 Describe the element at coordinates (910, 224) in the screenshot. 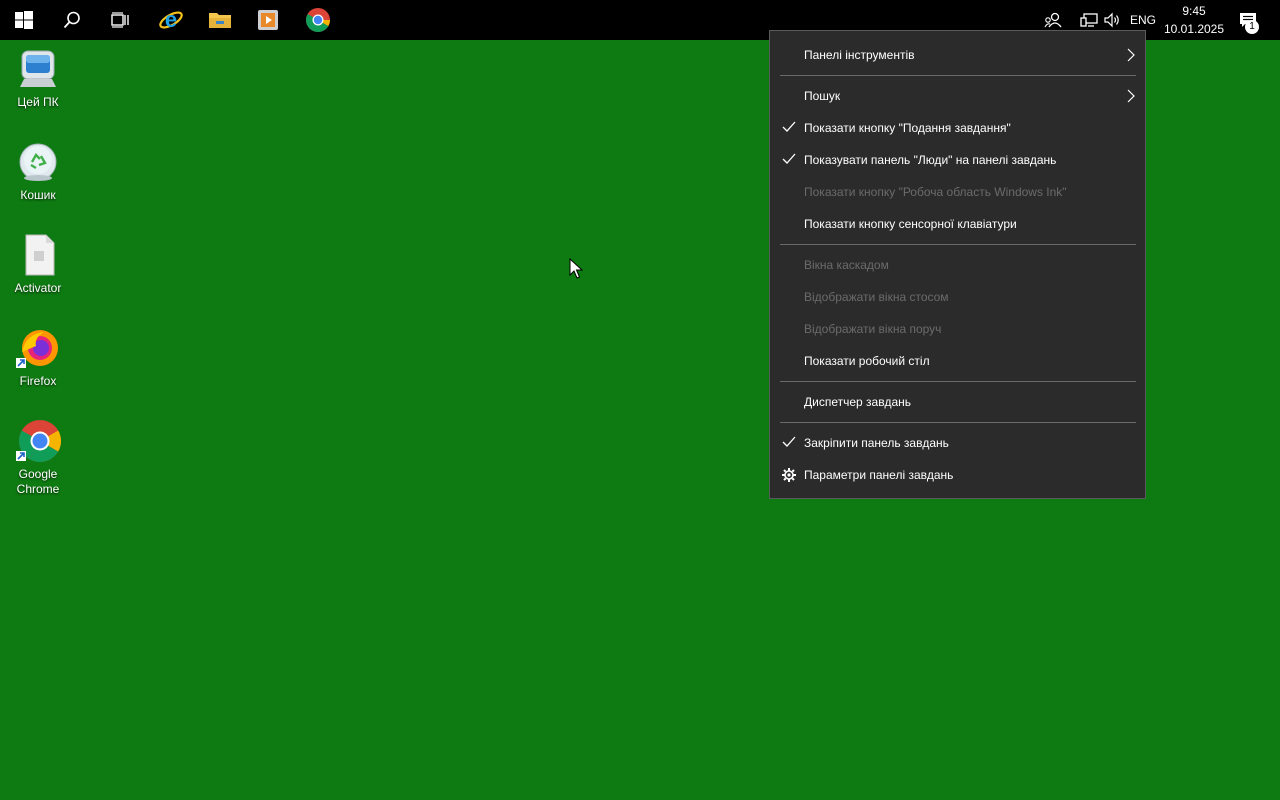

I see `menu-item-label: Показати кнопку сенсорної клавіатури` at that location.